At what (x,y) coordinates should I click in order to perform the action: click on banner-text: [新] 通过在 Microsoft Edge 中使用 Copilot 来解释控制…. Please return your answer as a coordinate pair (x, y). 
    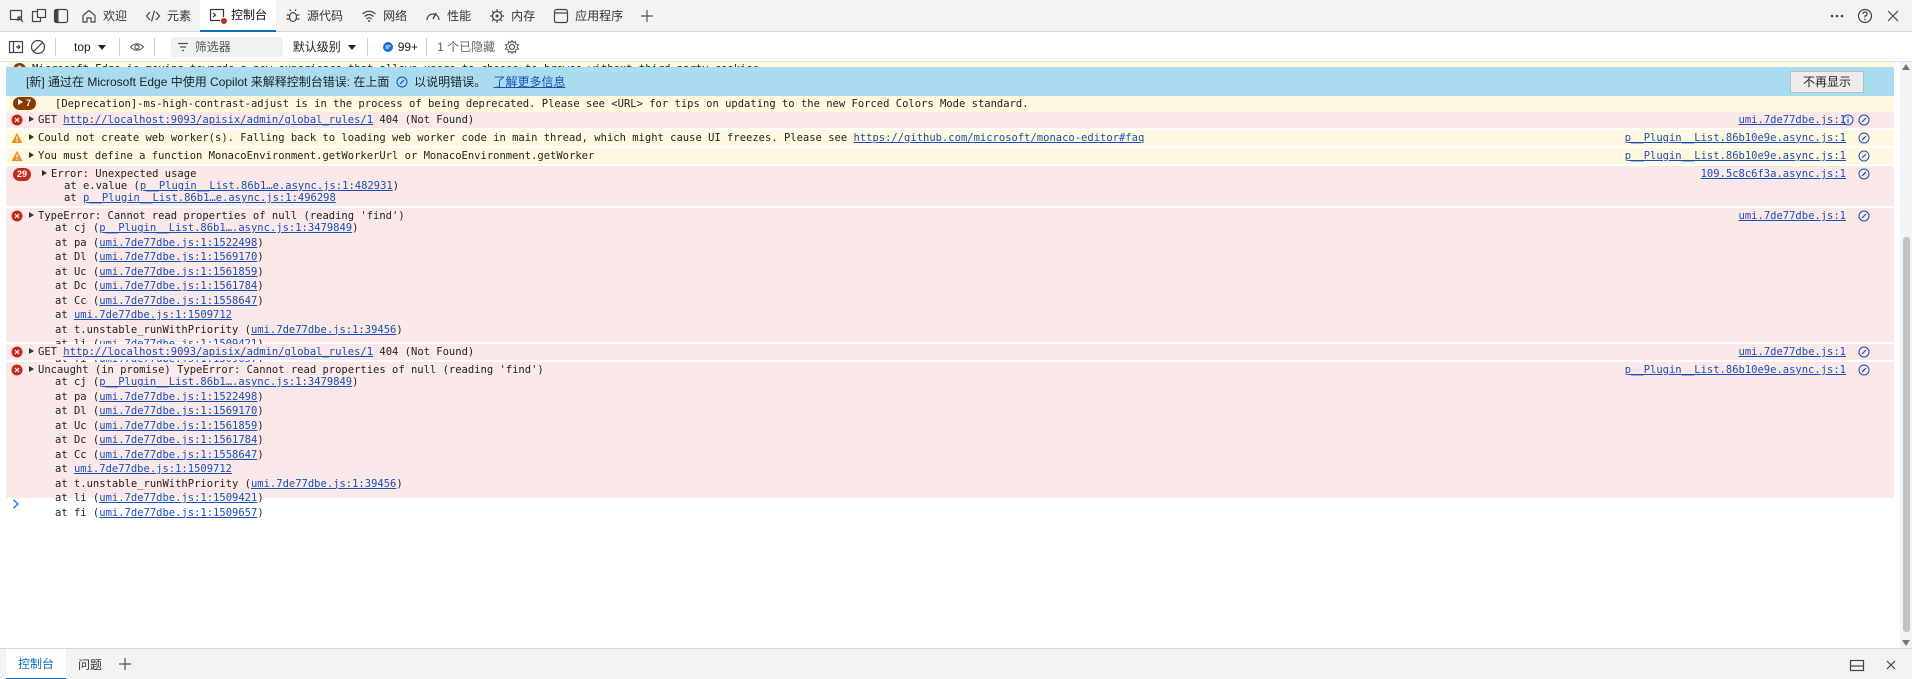
    Looking at the image, I should click on (295, 82).